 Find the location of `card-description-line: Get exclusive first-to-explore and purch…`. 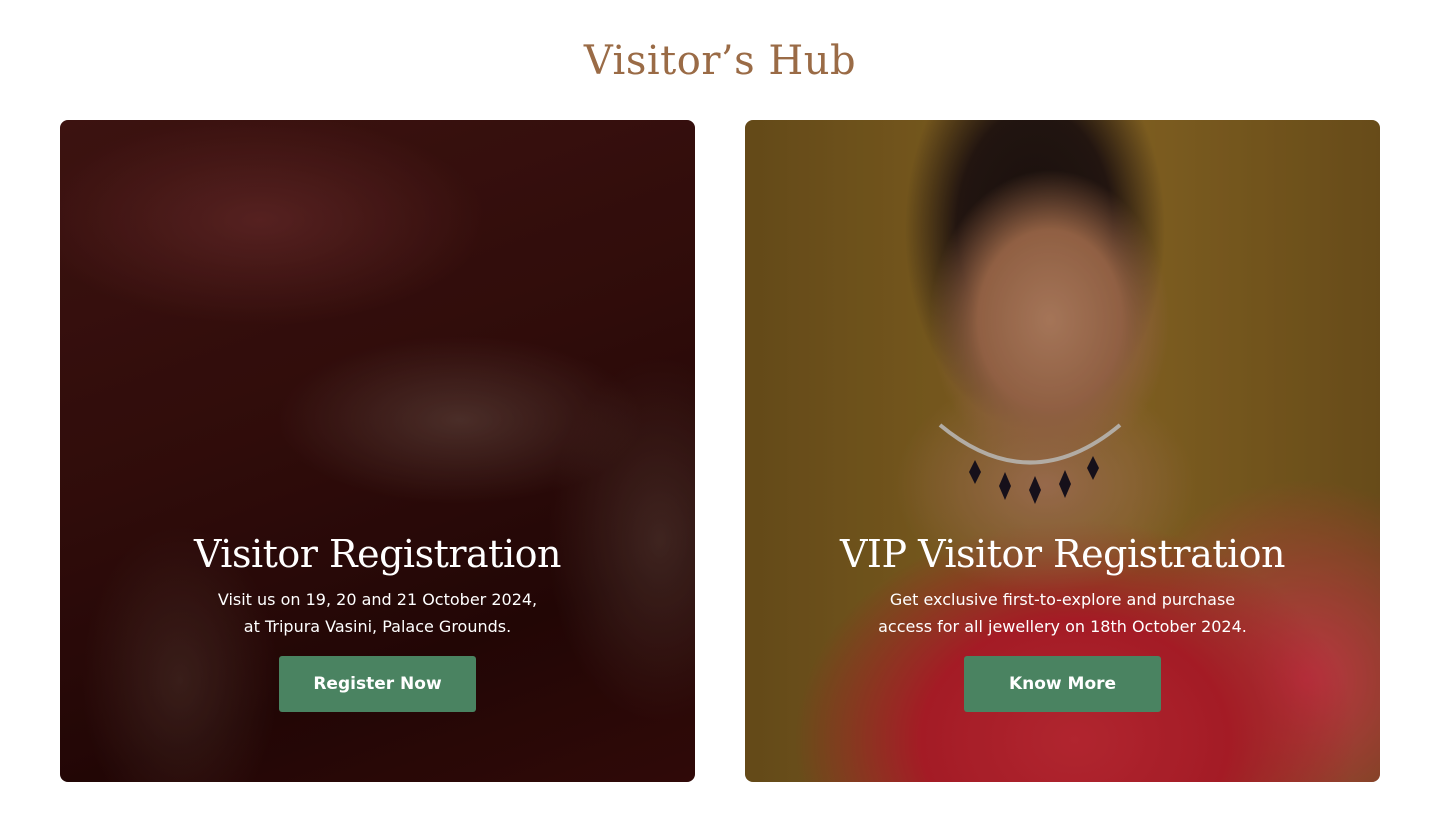

card-description-line: Get exclusive first-to-explore and purch… is located at coordinates (1062, 599).